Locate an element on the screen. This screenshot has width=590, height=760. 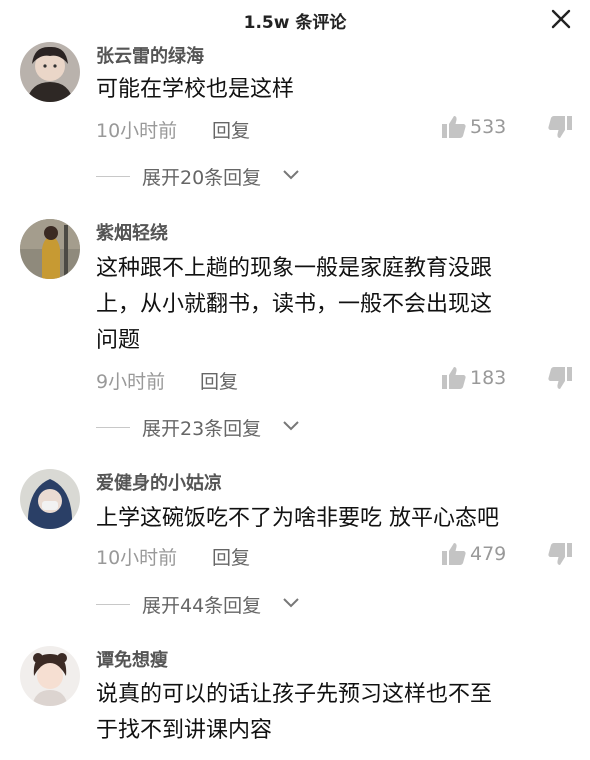
close-button is located at coordinates (561, 19).